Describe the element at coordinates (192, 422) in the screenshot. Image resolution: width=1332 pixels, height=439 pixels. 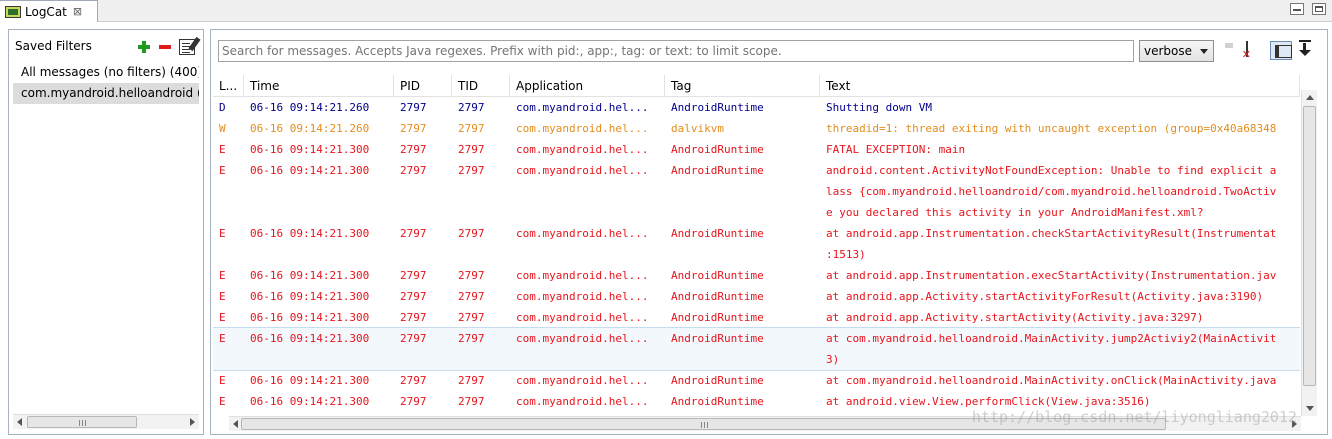
I see `scroll-right-icon` at that location.